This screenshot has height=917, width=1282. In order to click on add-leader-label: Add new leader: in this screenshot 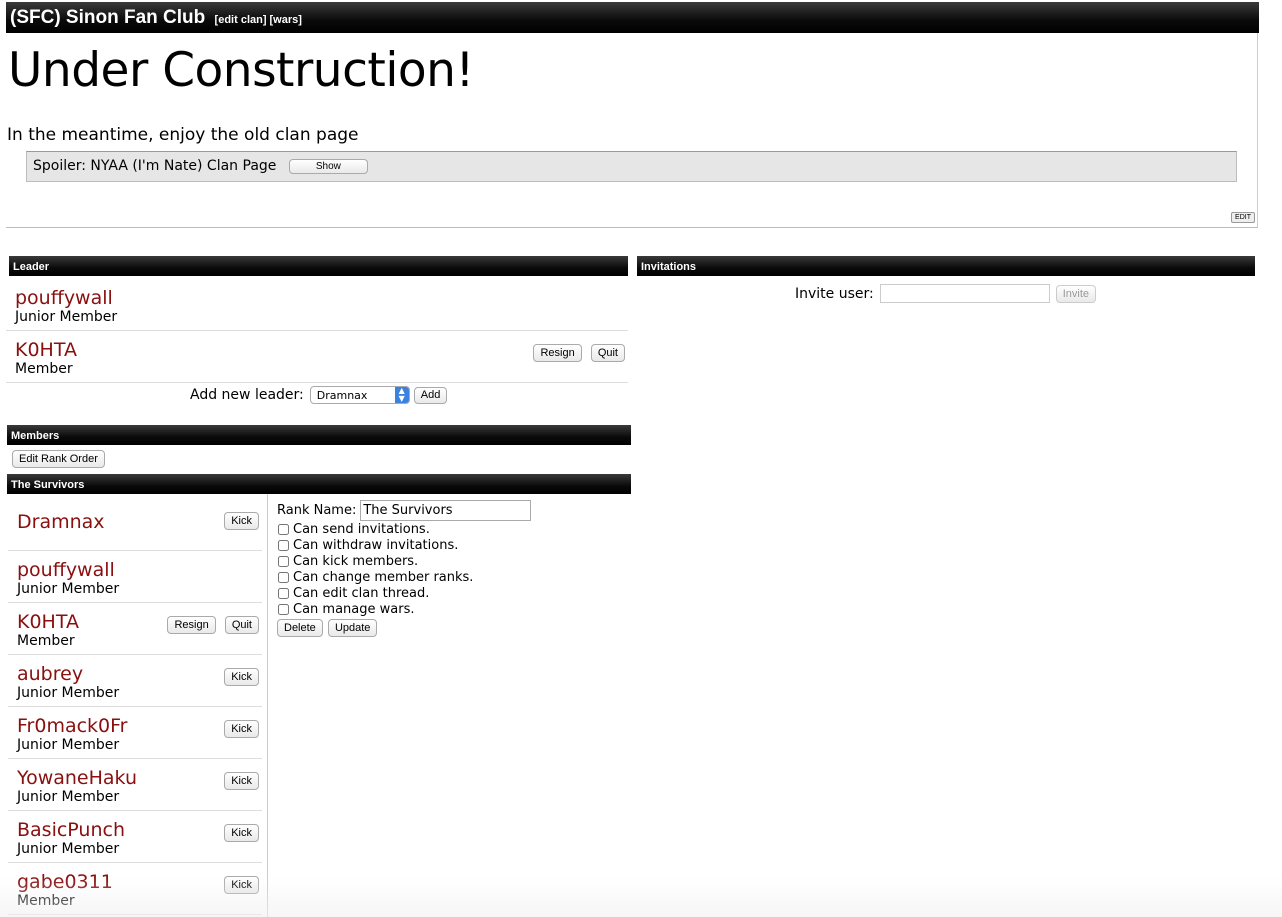, I will do `click(247, 395)`.